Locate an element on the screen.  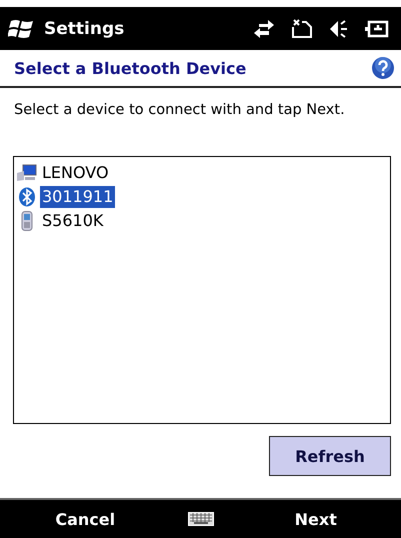
bluetooth-icon is located at coordinates (27, 197).